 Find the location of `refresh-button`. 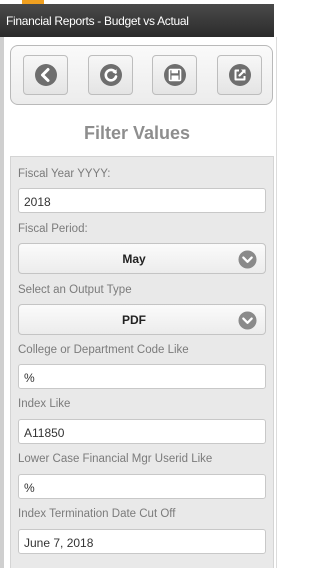

refresh-button is located at coordinates (110, 75).